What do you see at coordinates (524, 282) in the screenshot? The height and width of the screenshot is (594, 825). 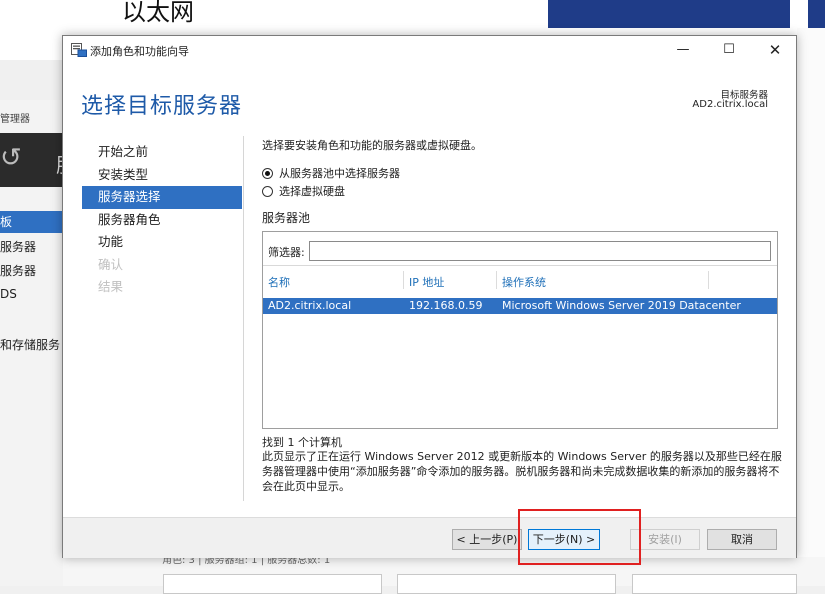 I see `column-header-os: 操作系统` at bounding box center [524, 282].